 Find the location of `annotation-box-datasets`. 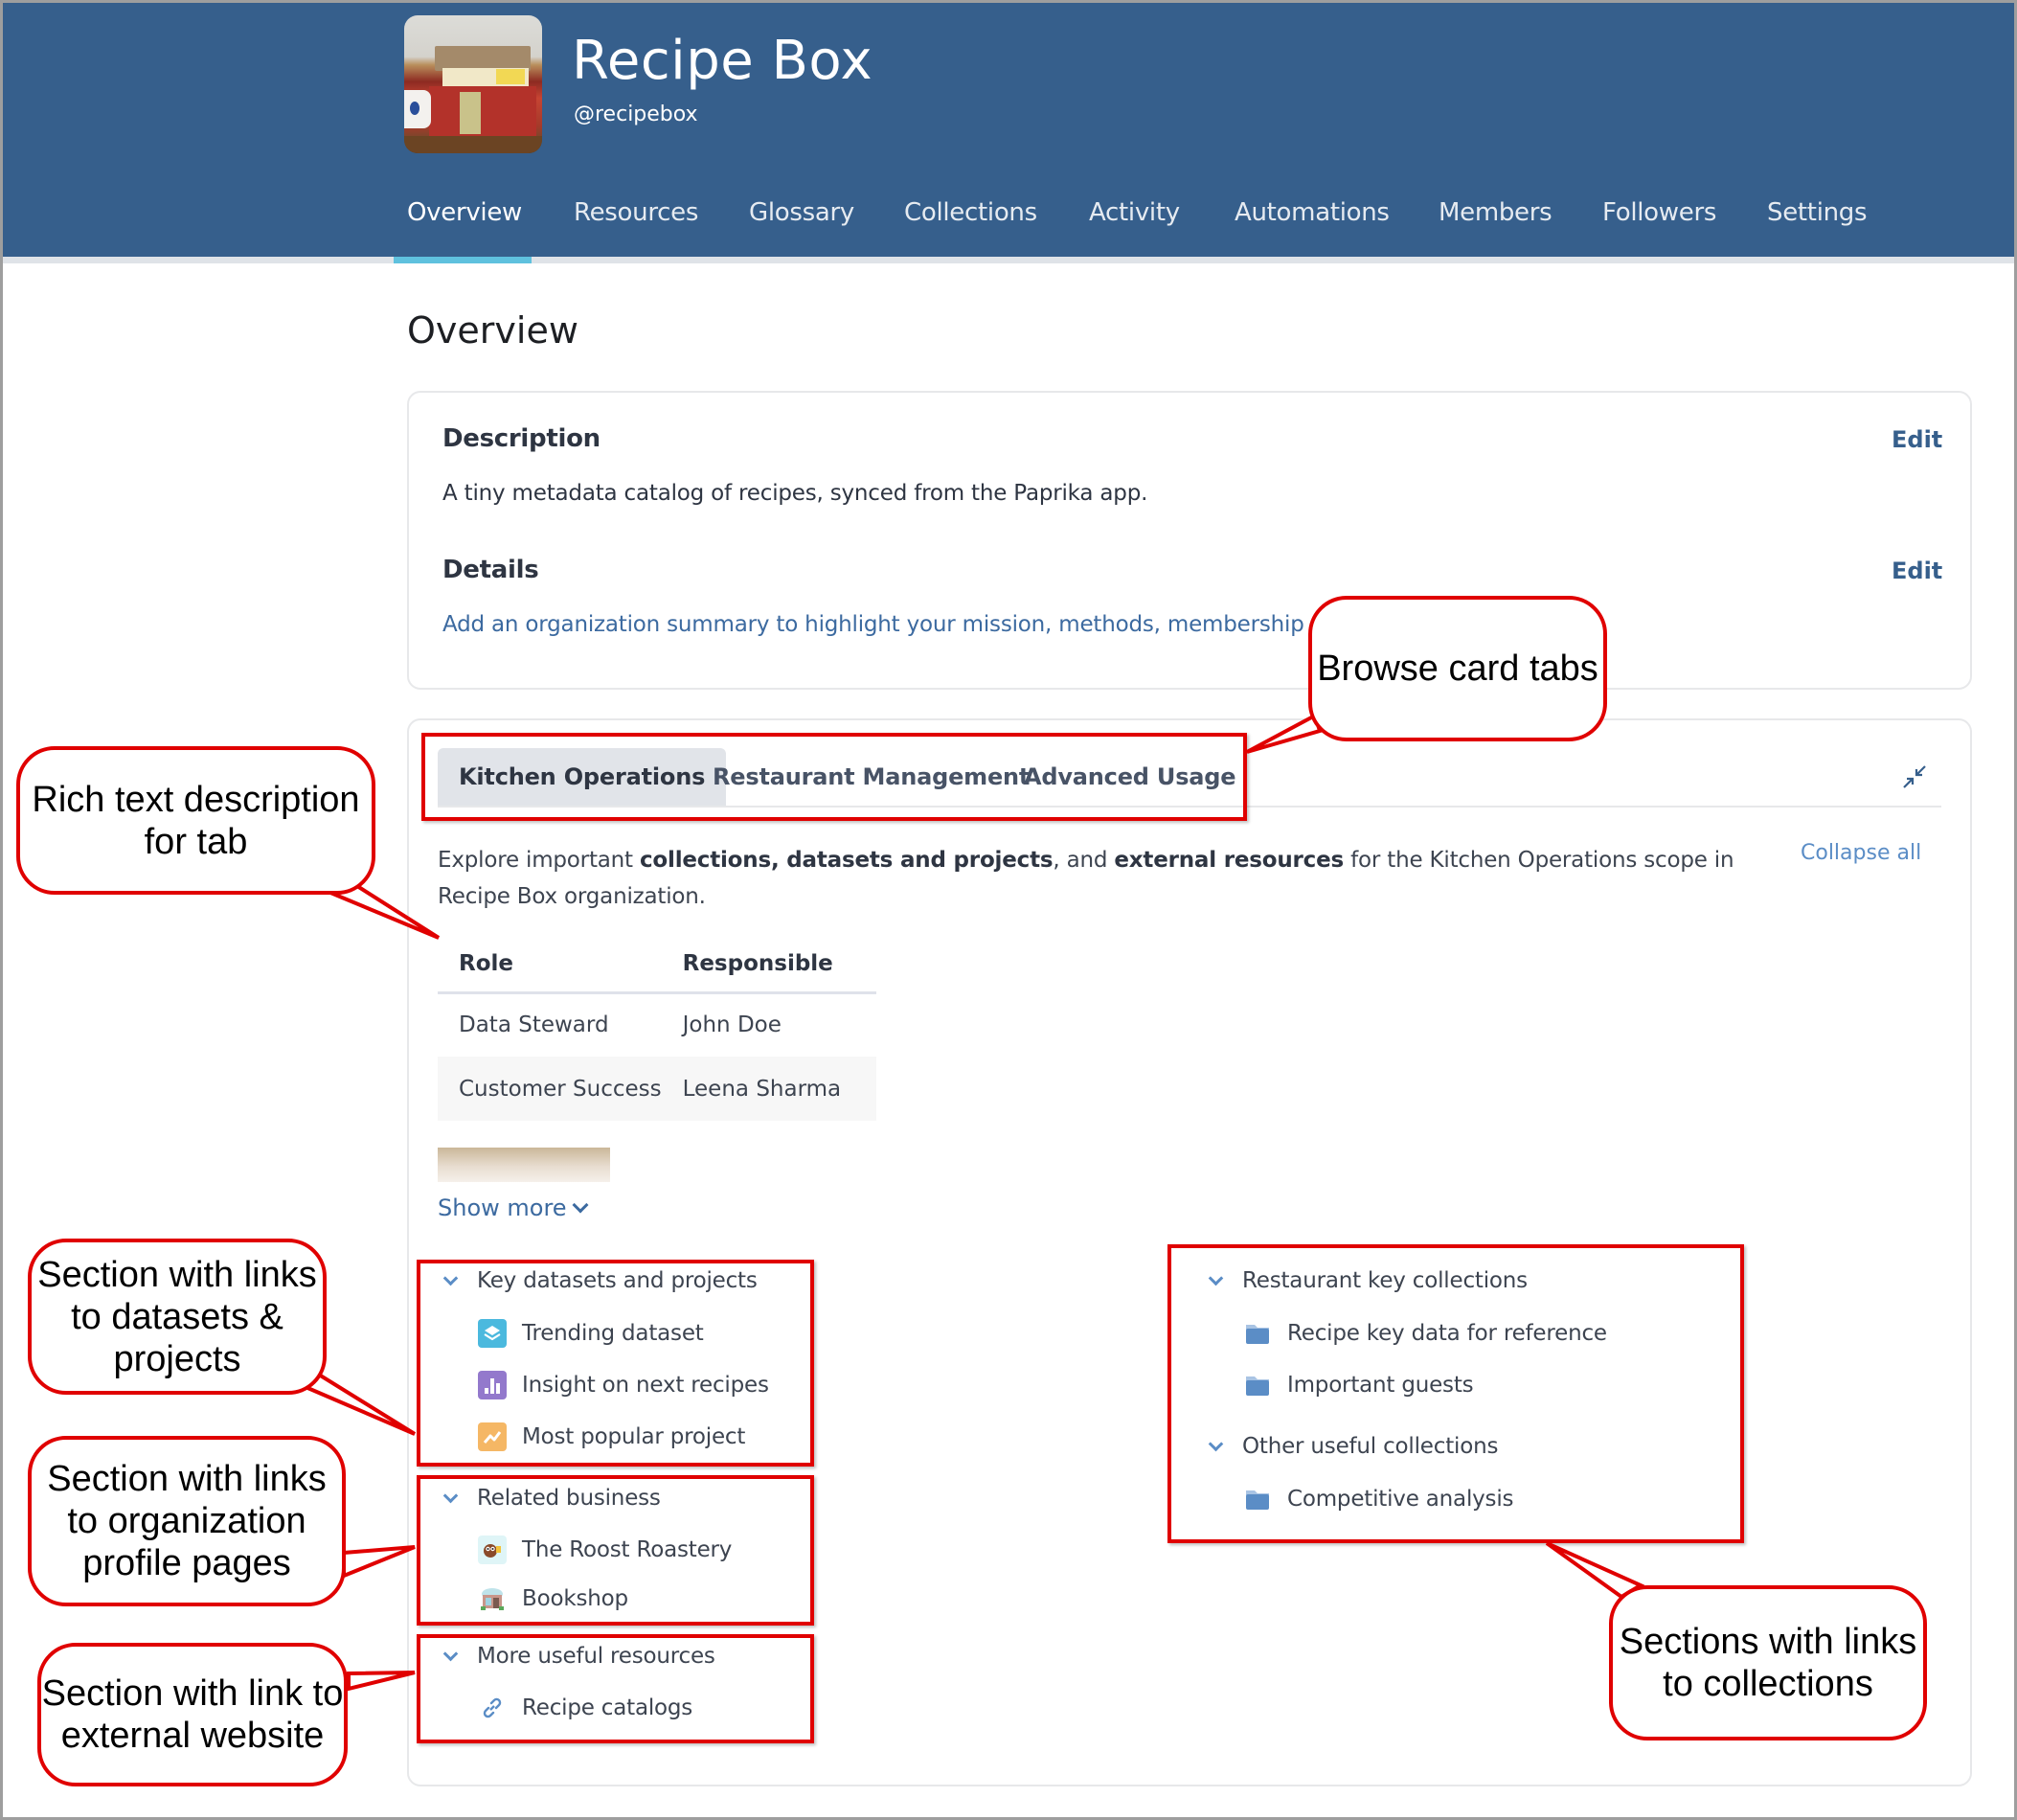

annotation-box-datasets is located at coordinates (616, 1363).